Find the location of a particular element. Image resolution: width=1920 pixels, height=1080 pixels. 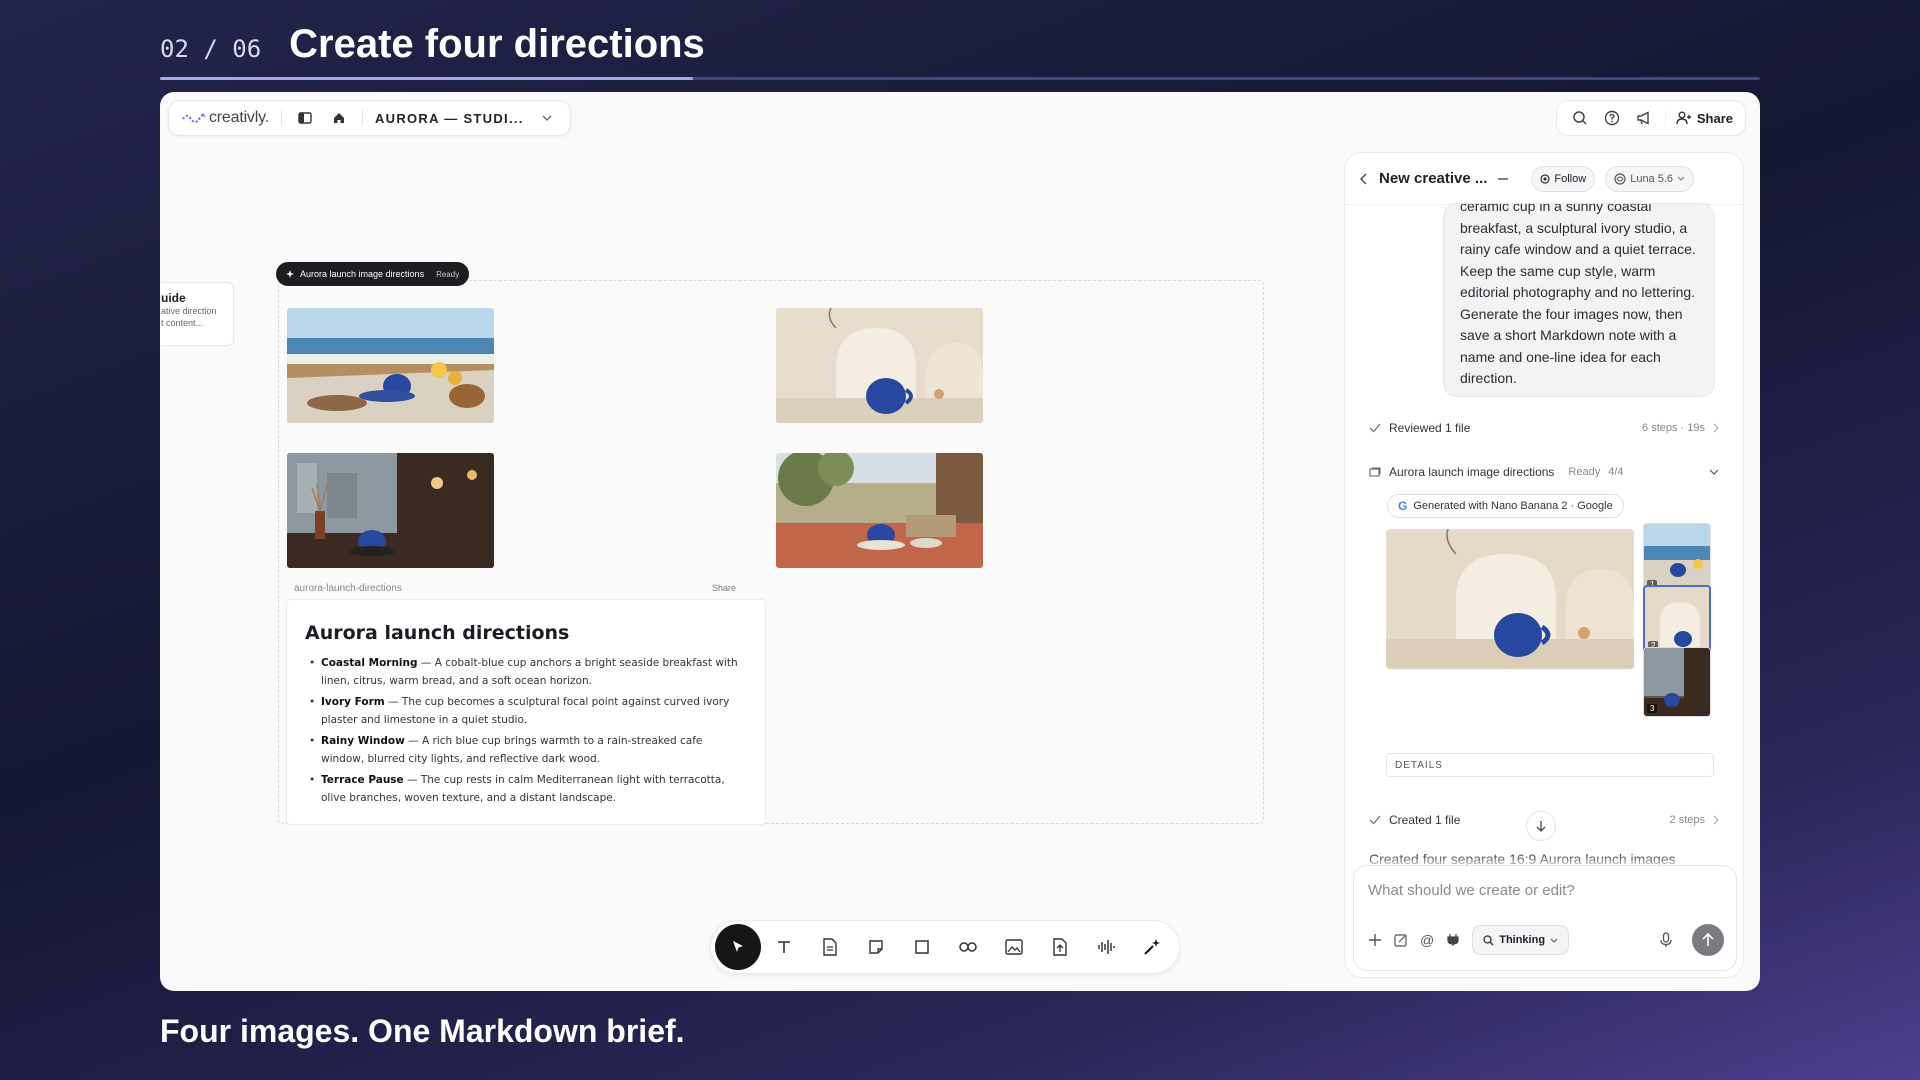

model-icon is located at coordinates (1620, 178).